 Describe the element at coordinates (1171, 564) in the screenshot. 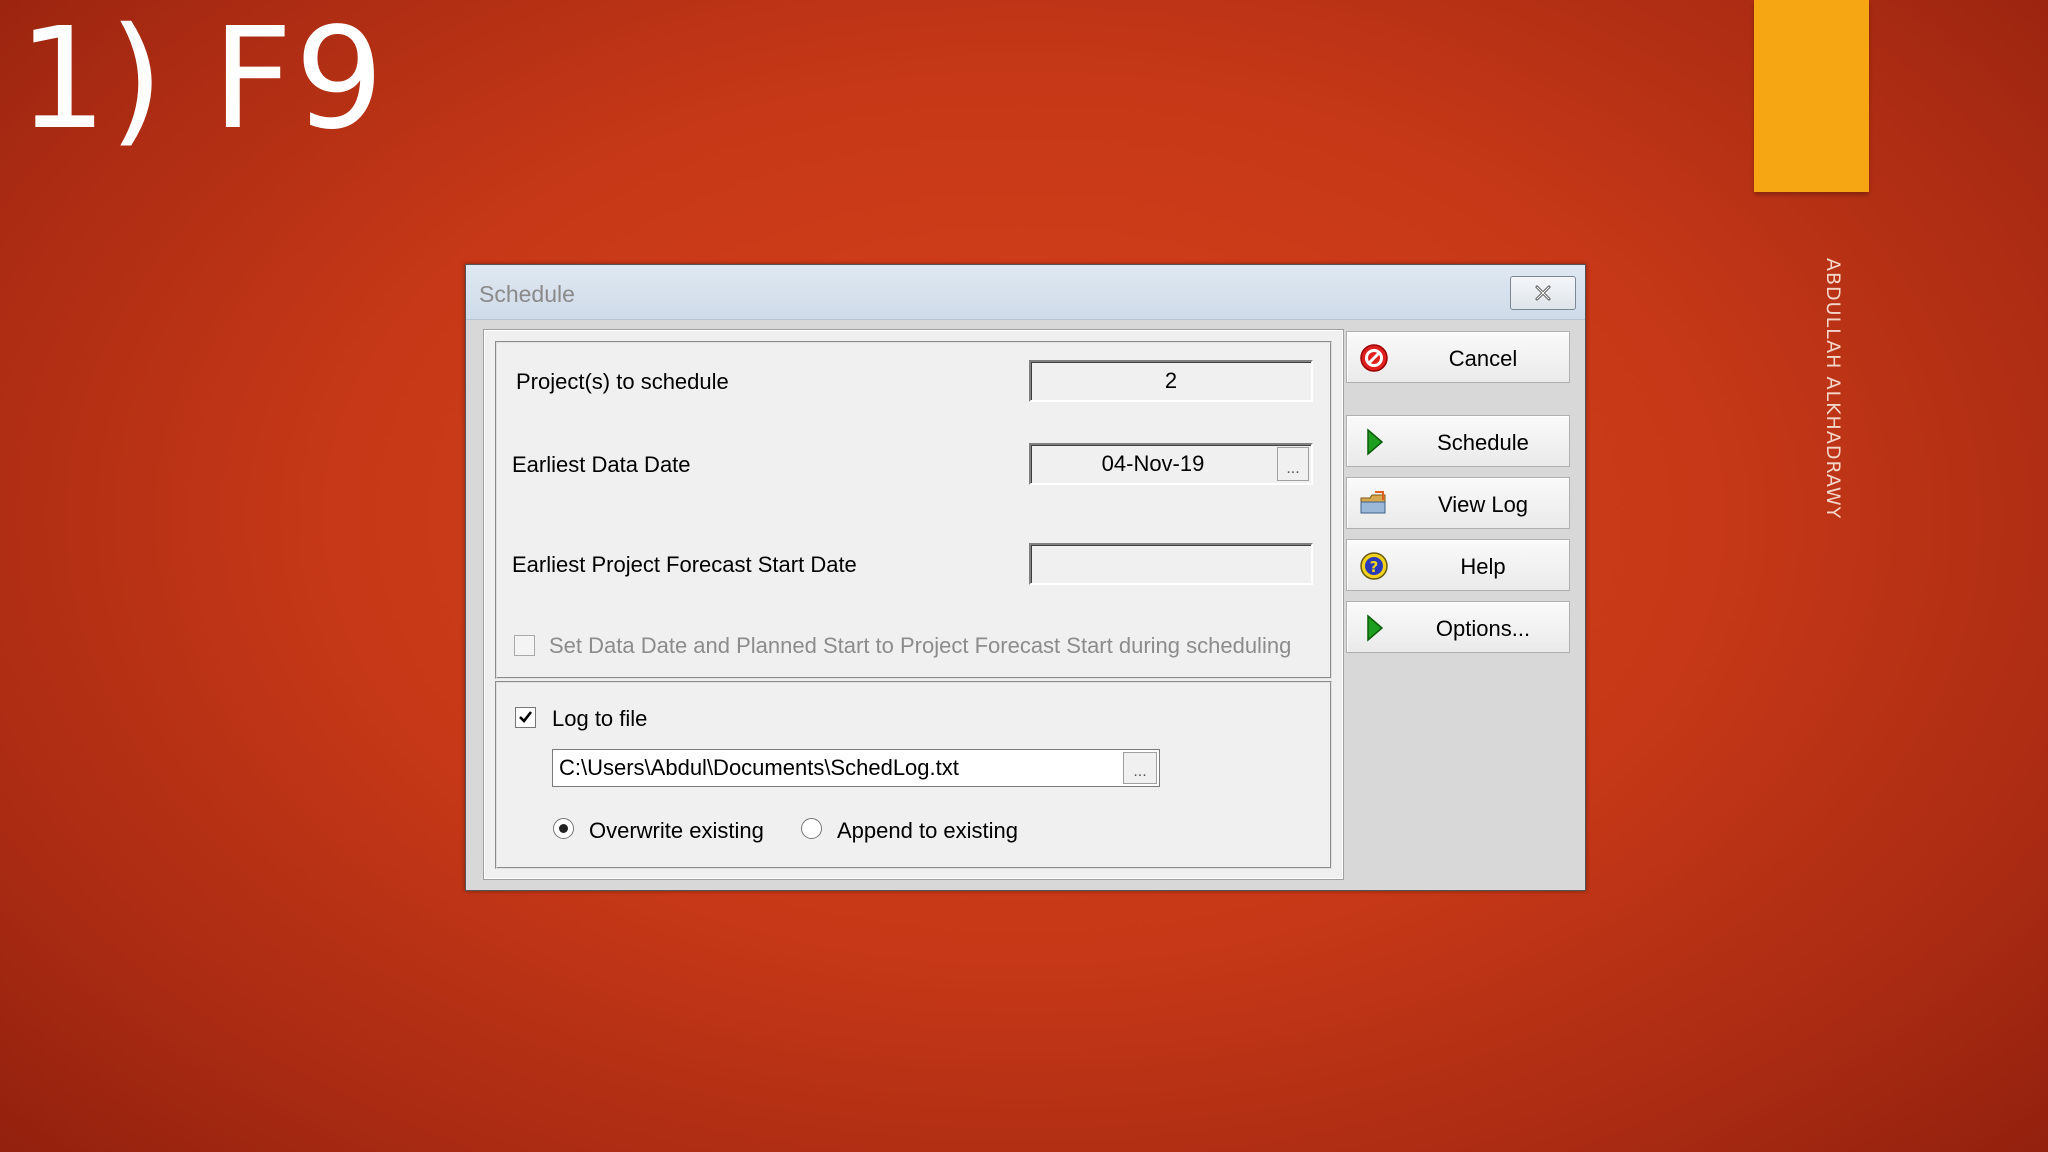

I see `forecast-date-field` at that location.